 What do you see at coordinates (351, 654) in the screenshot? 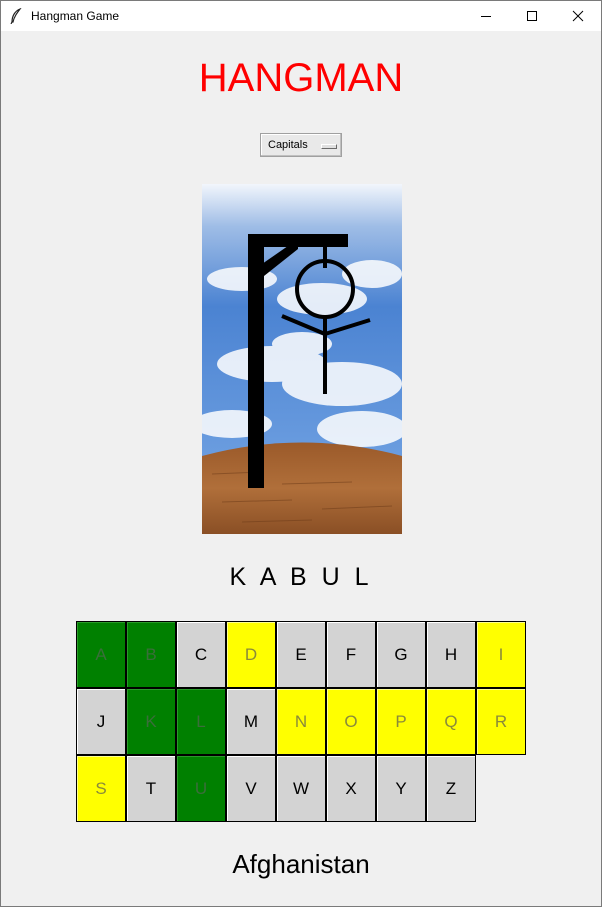
I see `letter-key-f: F` at bounding box center [351, 654].